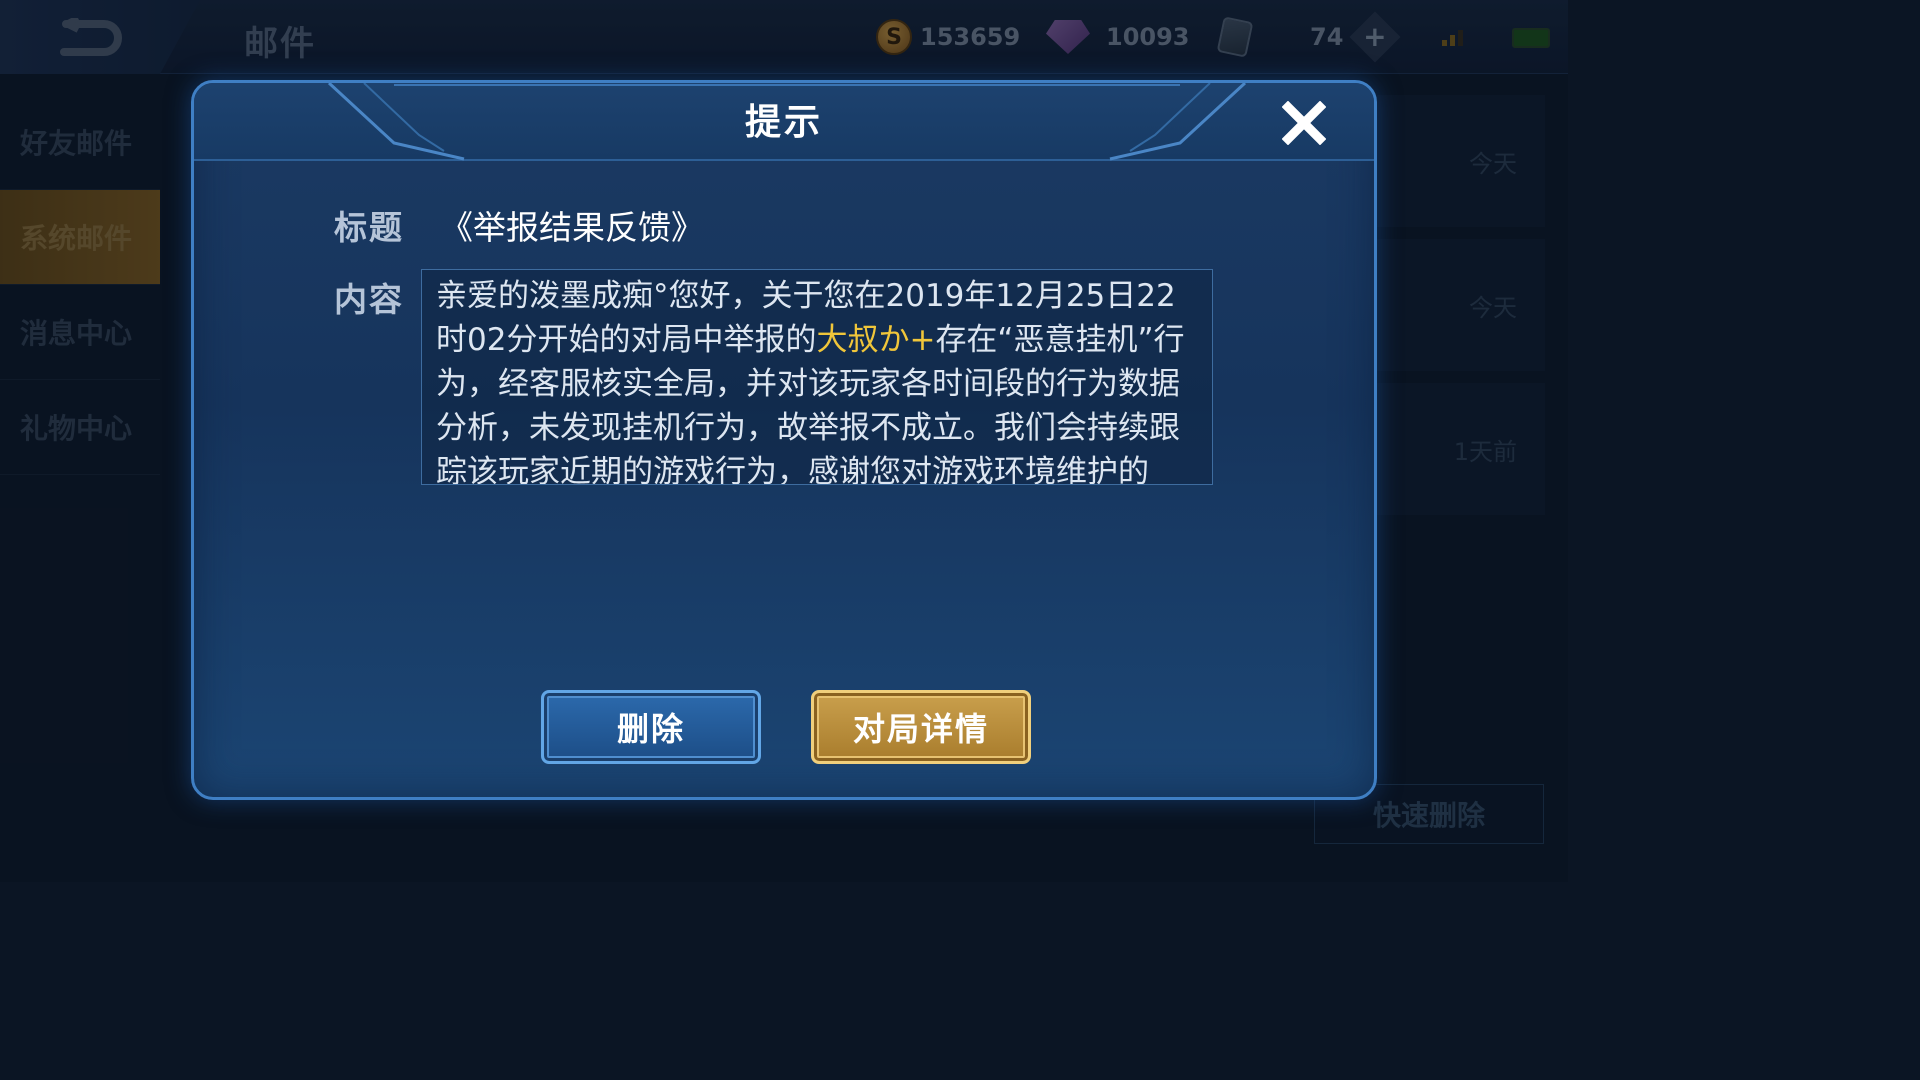 The width and height of the screenshot is (1920, 1080). Describe the element at coordinates (876, 340) in the screenshot. I see `reported-player-name: 大叔か+` at that location.